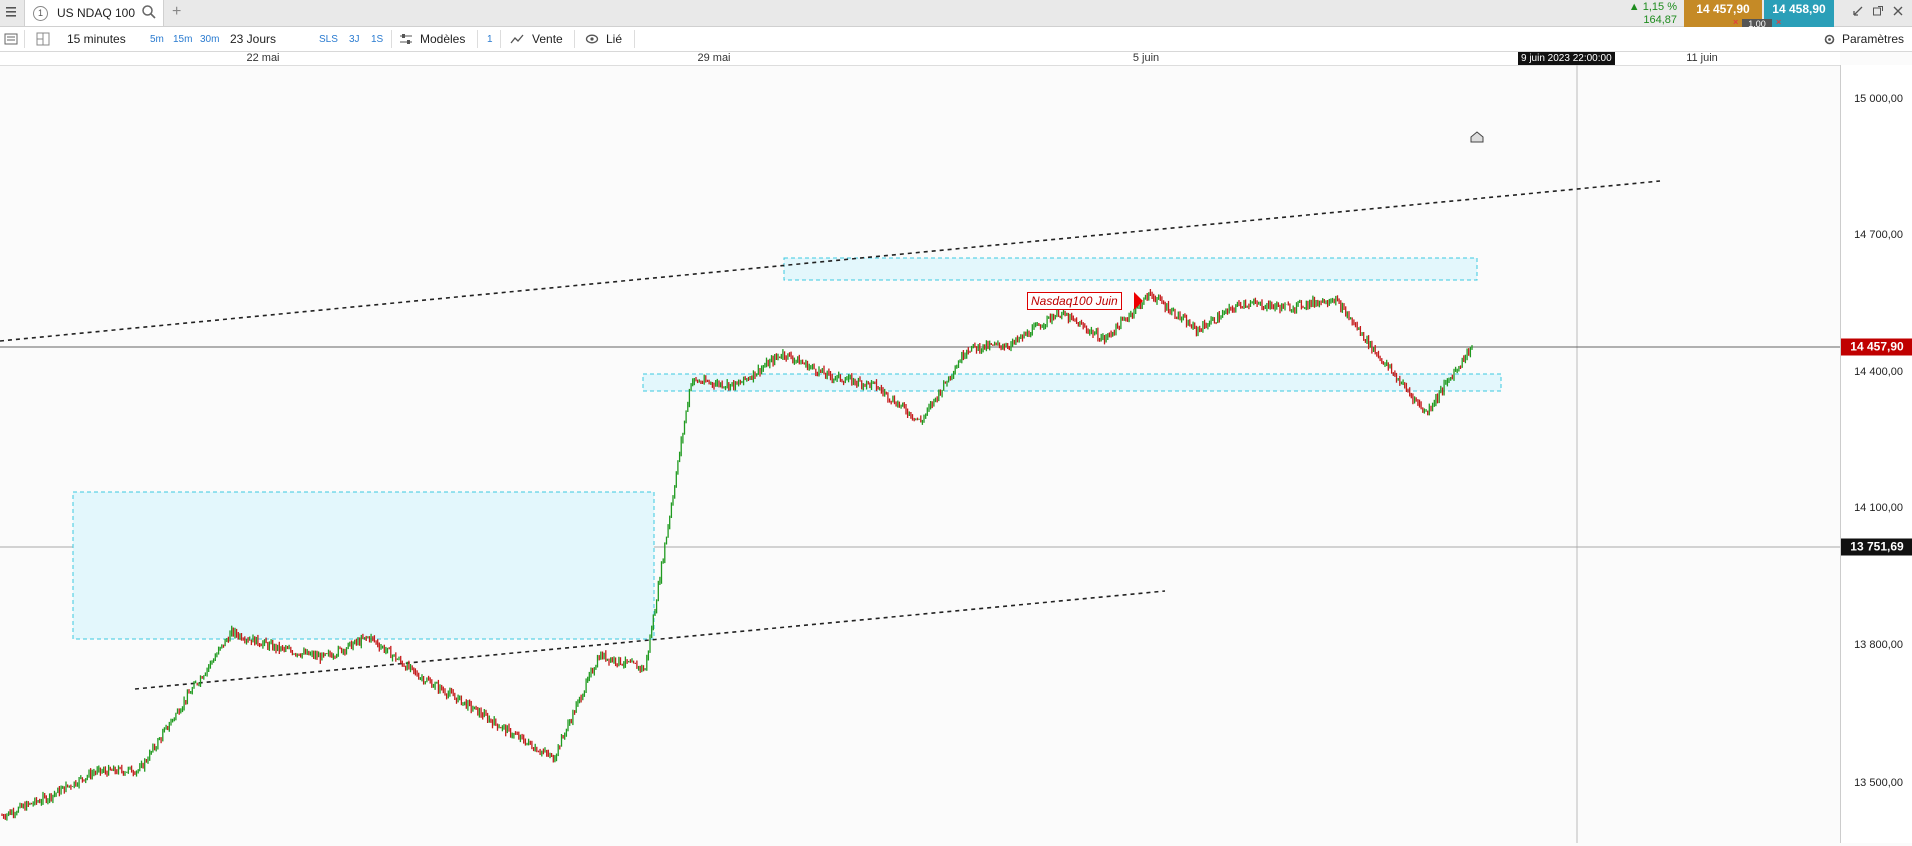  Describe the element at coordinates (43, 39) in the screenshot. I see `layout-icon` at that location.